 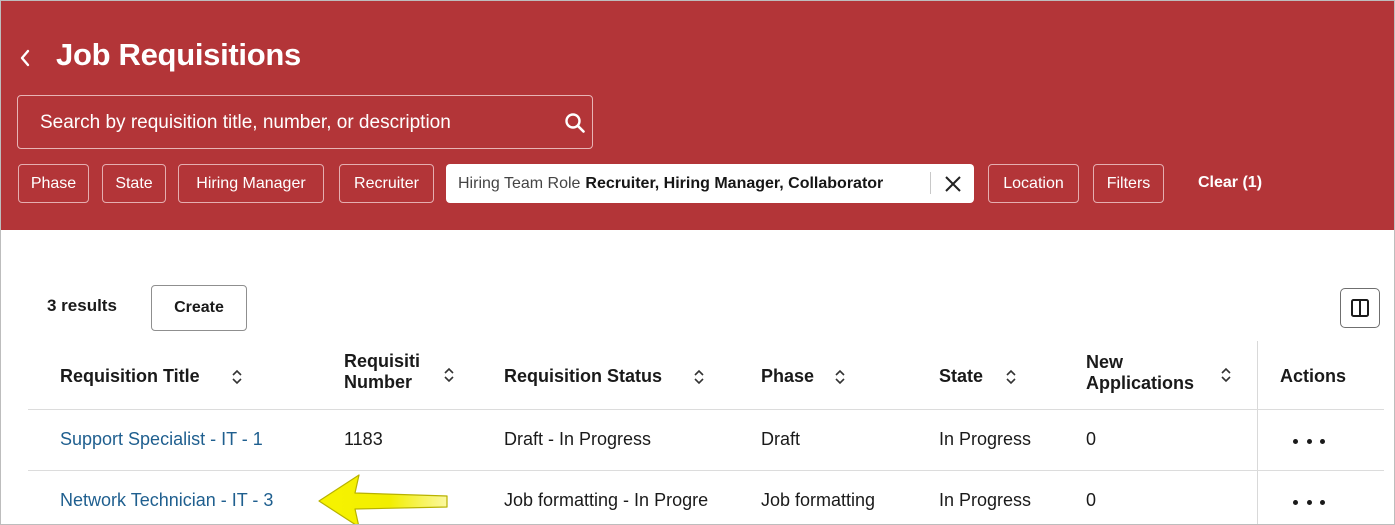 I want to click on requisition-title-link: Network Technician - IT - 3, so click(x=166, y=500).